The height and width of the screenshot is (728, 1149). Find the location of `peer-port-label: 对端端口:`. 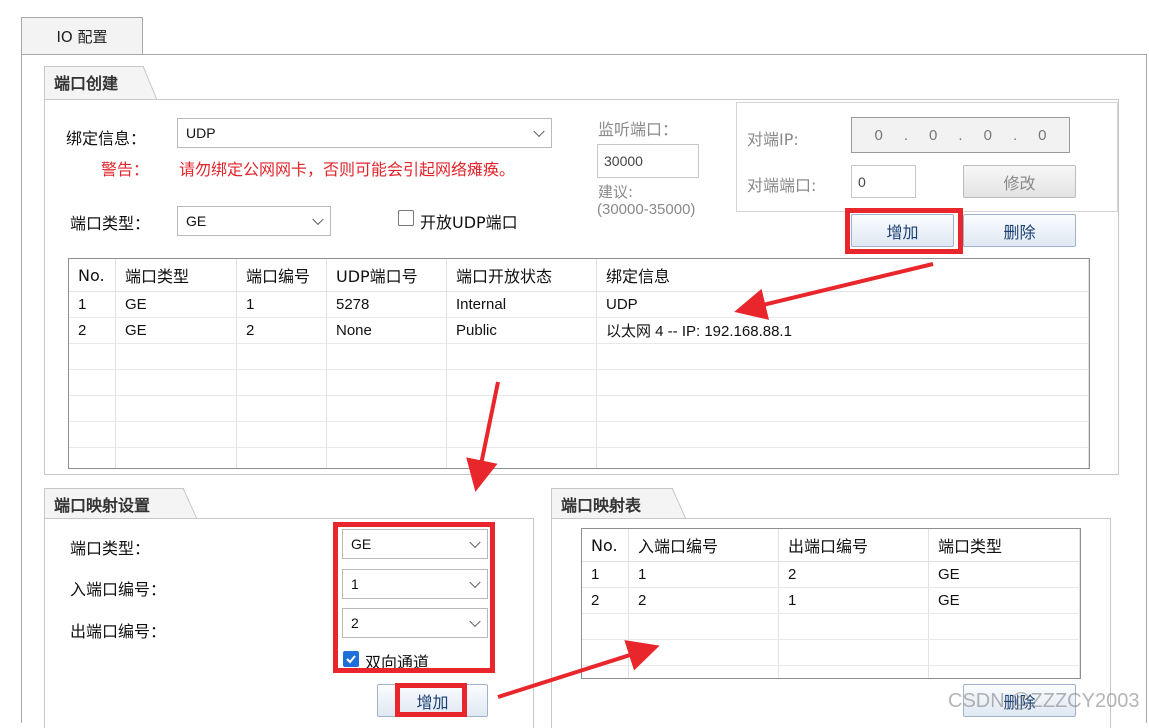

peer-port-label: 对端端口: is located at coordinates (782, 185).